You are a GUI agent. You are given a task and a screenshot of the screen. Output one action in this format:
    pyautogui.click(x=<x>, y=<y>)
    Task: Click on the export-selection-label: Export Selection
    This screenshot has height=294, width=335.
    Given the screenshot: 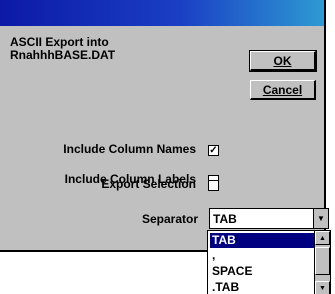 What is the action you would take?
    pyautogui.click(x=148, y=184)
    